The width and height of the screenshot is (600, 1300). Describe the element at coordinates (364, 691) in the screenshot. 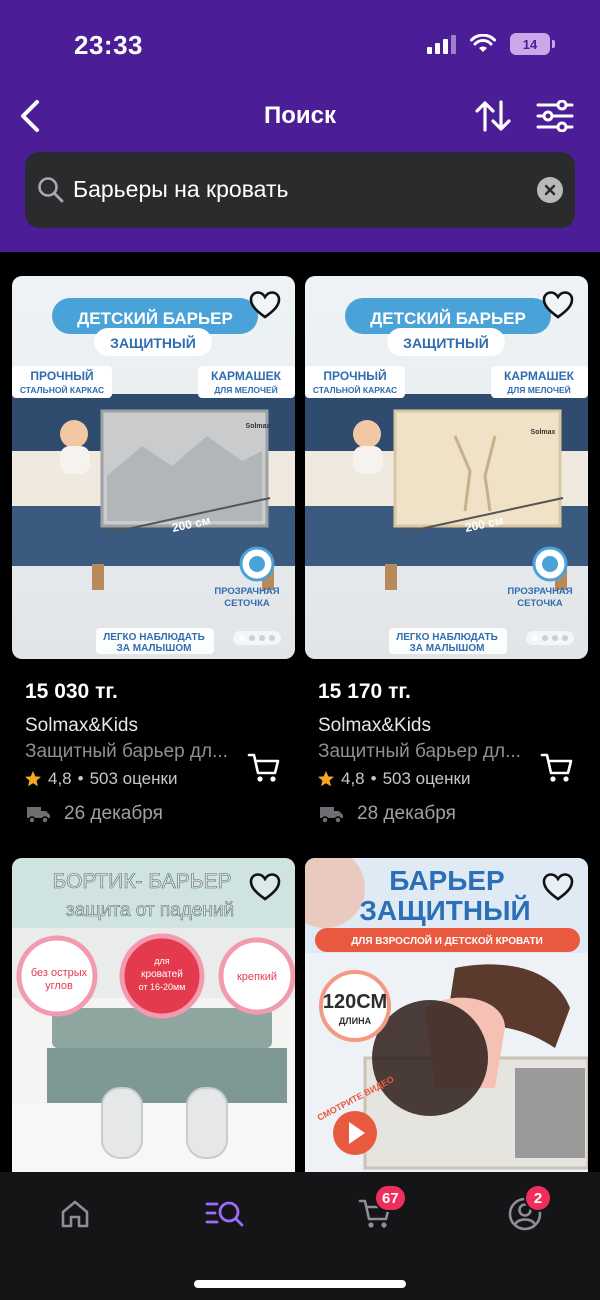

I see `product-price: 15 170 тг.` at that location.